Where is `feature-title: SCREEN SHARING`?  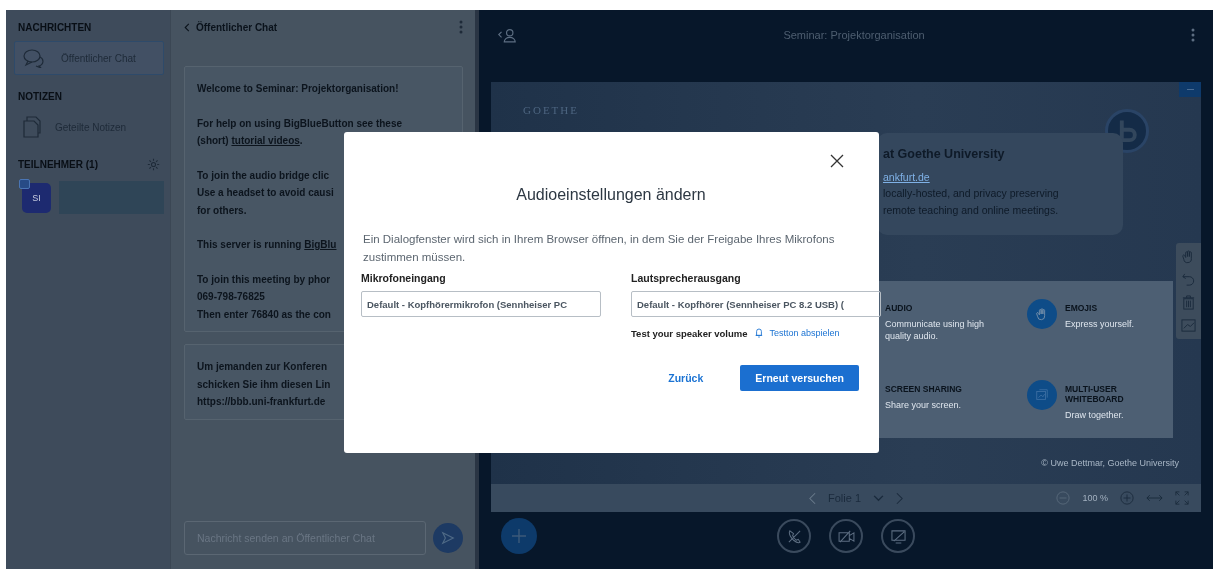
feature-title: SCREEN SHARING is located at coordinates (924, 388).